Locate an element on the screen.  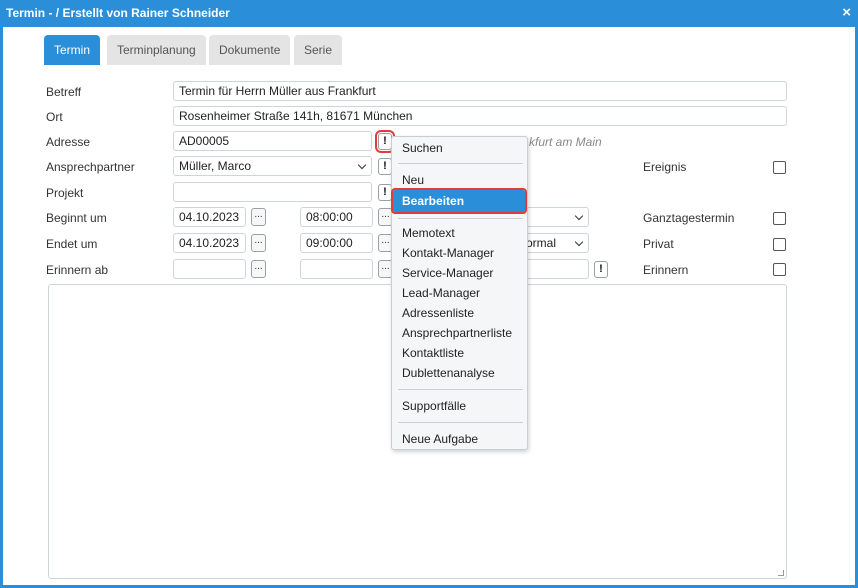
menu-item-adressenliste: Adressenliste is located at coordinates (438, 313).